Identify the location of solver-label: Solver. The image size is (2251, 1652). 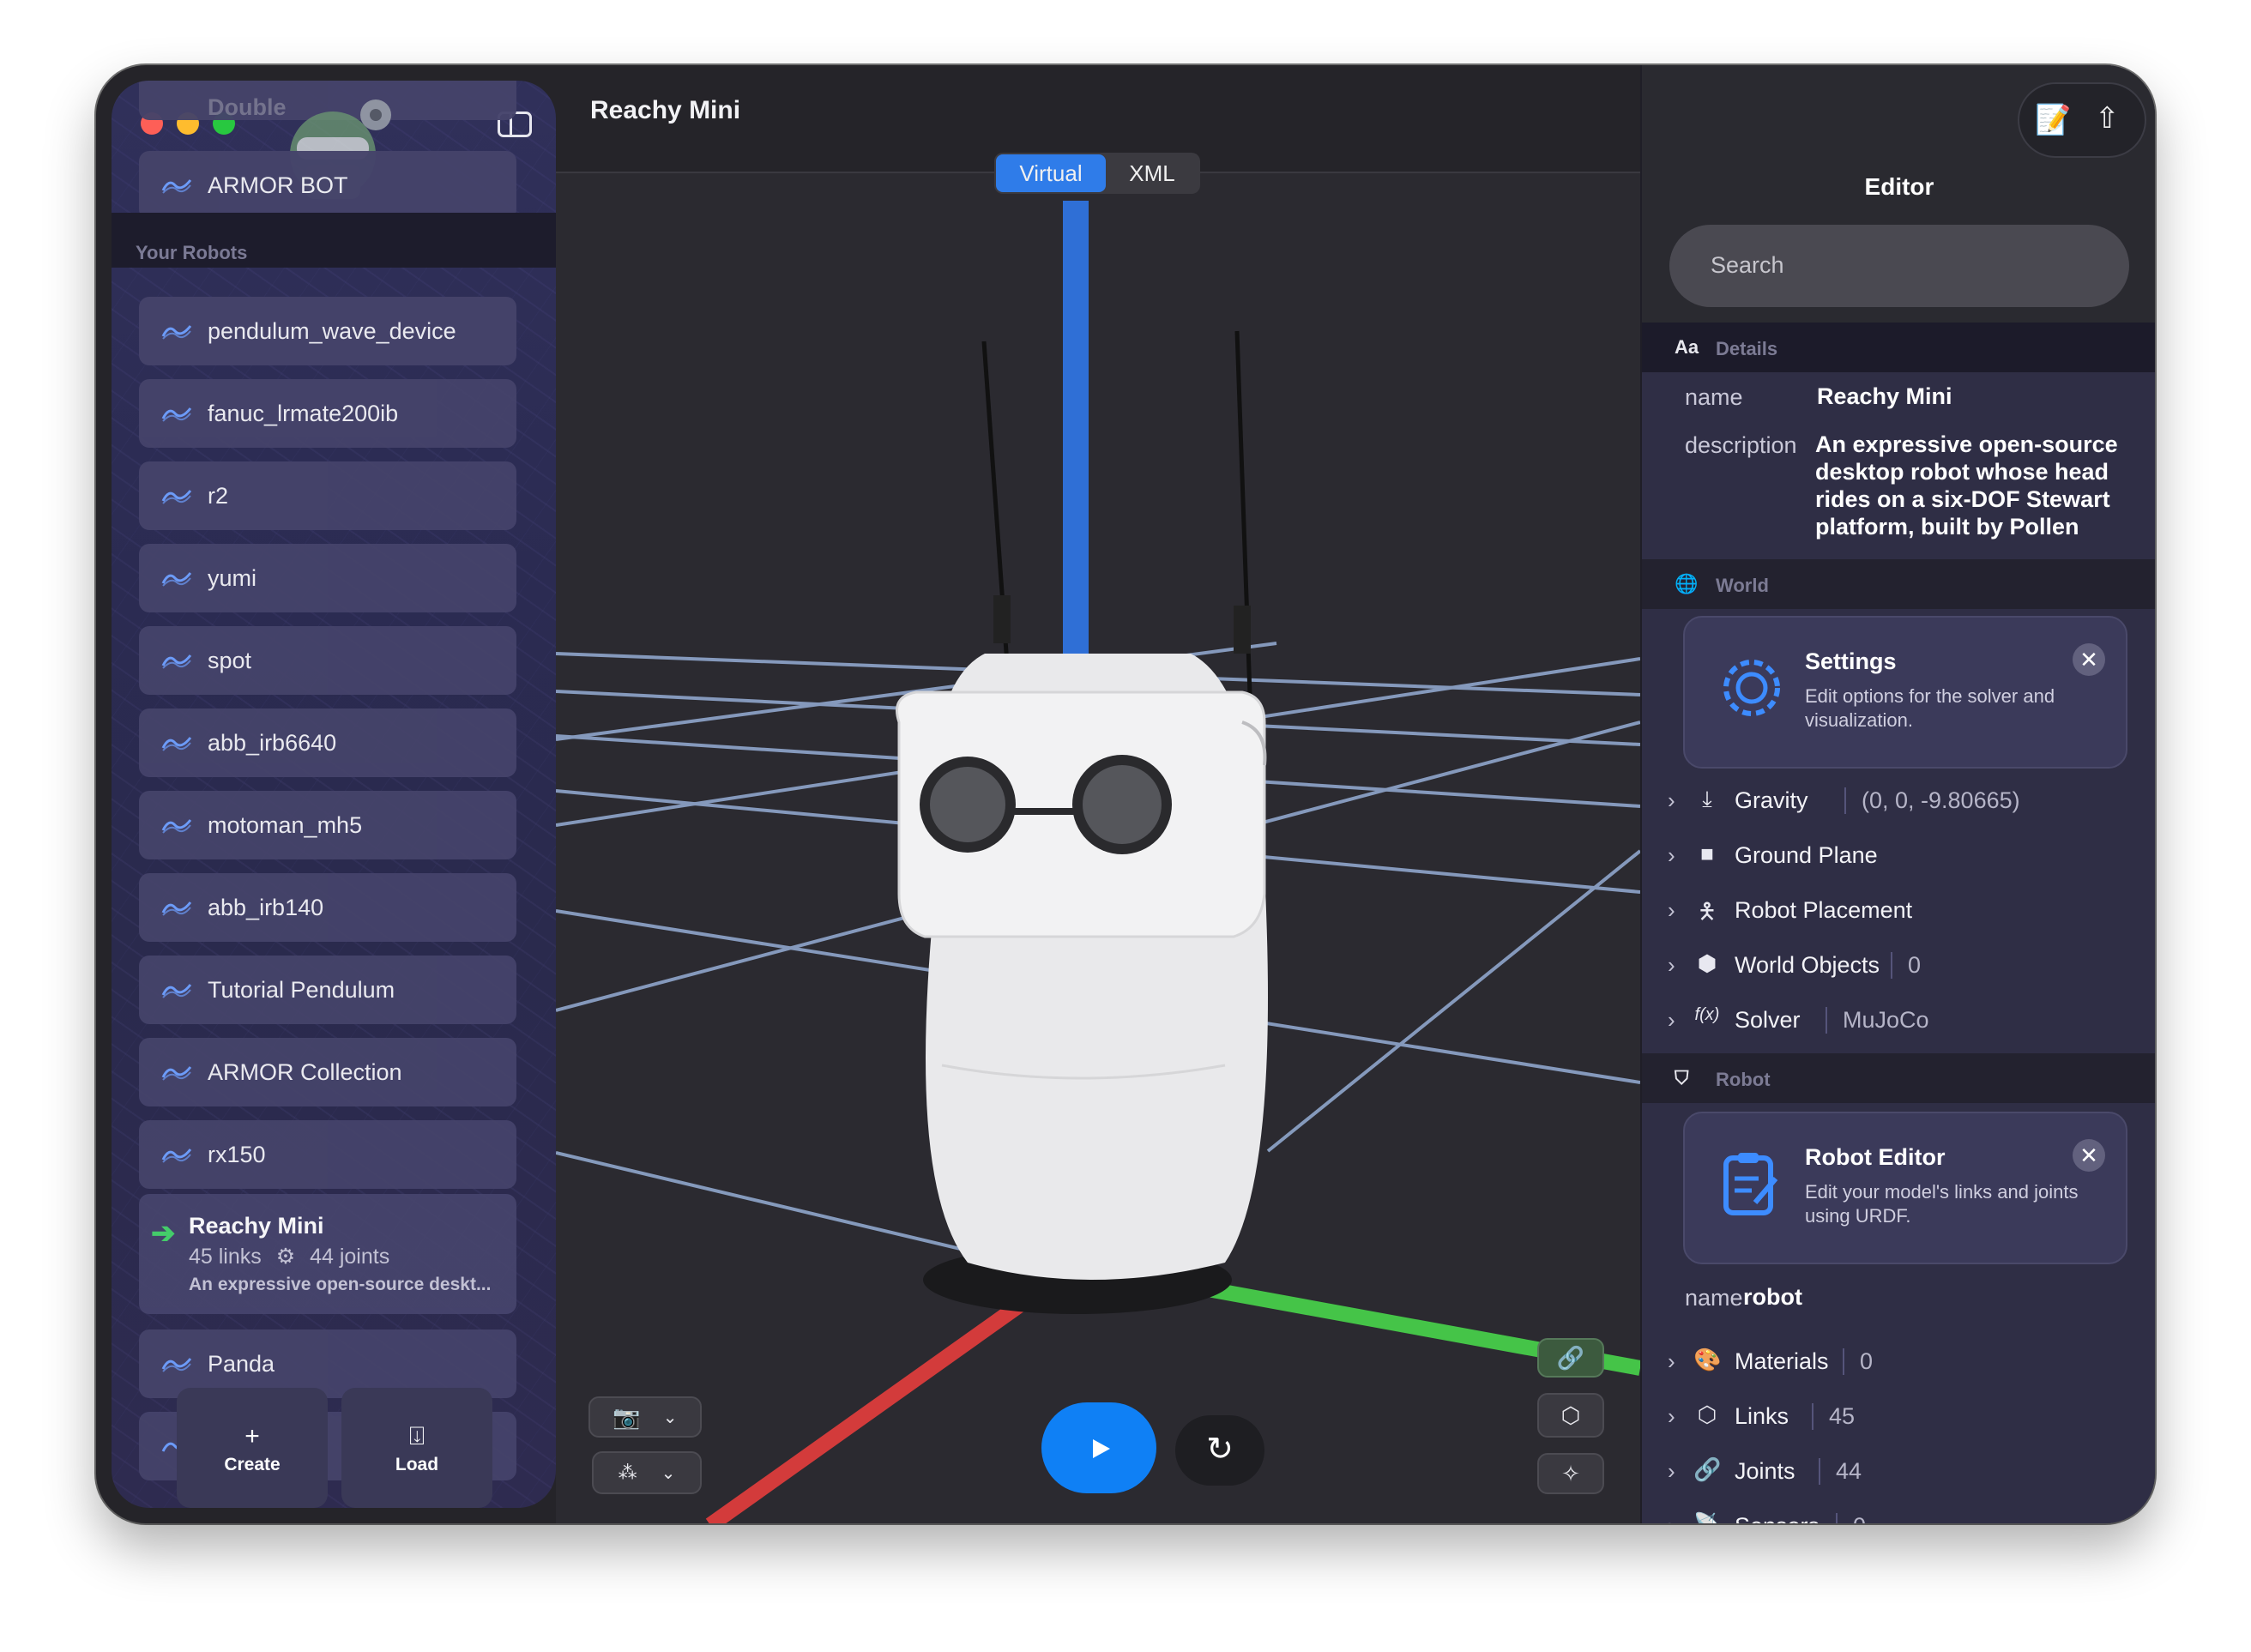
(1768, 1020).